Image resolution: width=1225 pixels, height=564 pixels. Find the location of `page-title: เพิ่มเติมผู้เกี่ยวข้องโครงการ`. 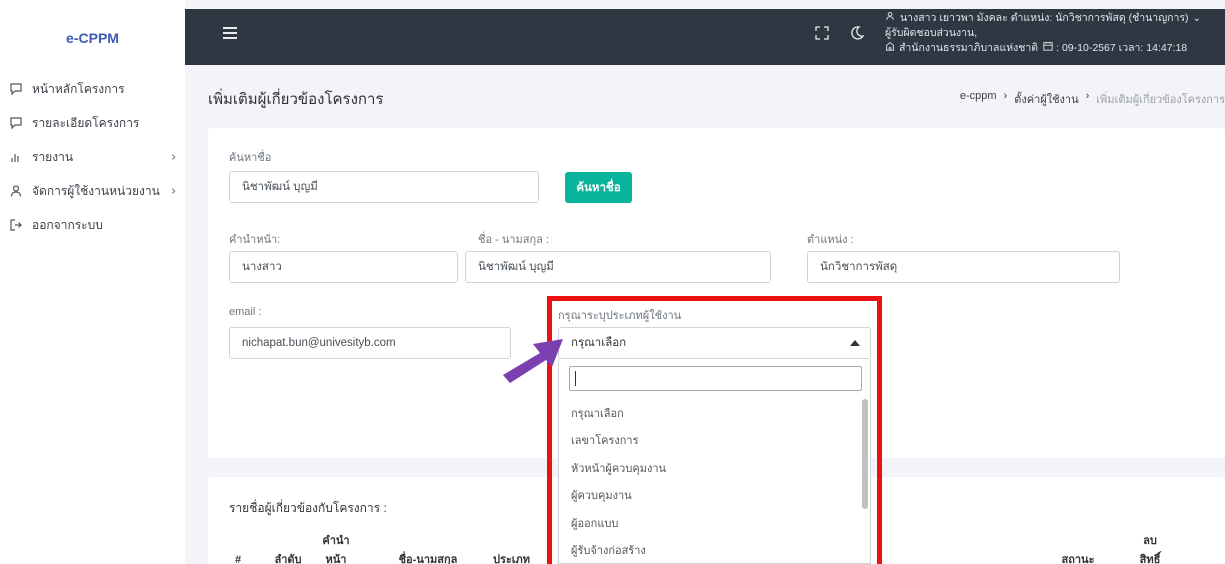

page-title: เพิ่มเติมผู้เกี่ยวข้องโครงการ is located at coordinates (296, 99).